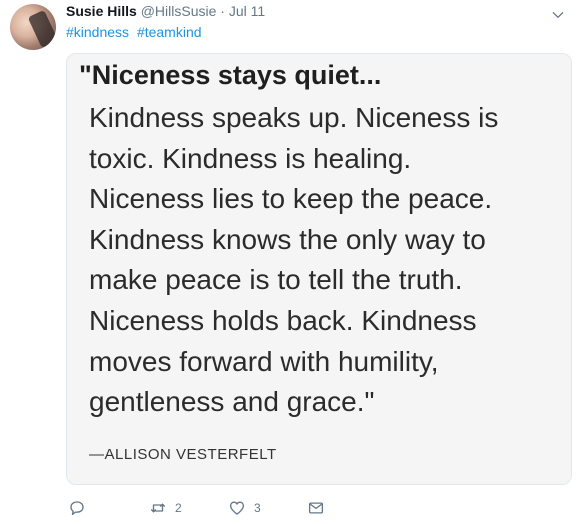  I want to click on quote-attribution: —ALLISON VESTERFELT, so click(183, 454).